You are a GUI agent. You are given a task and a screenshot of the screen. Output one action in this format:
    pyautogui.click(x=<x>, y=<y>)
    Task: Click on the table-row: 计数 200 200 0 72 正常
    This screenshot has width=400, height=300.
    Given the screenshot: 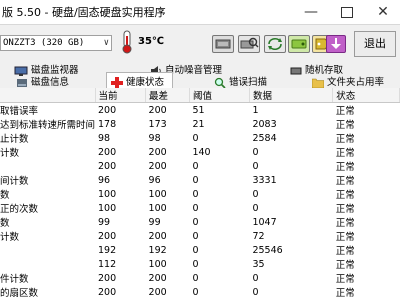 What is the action you would take?
    pyautogui.click(x=200, y=236)
    